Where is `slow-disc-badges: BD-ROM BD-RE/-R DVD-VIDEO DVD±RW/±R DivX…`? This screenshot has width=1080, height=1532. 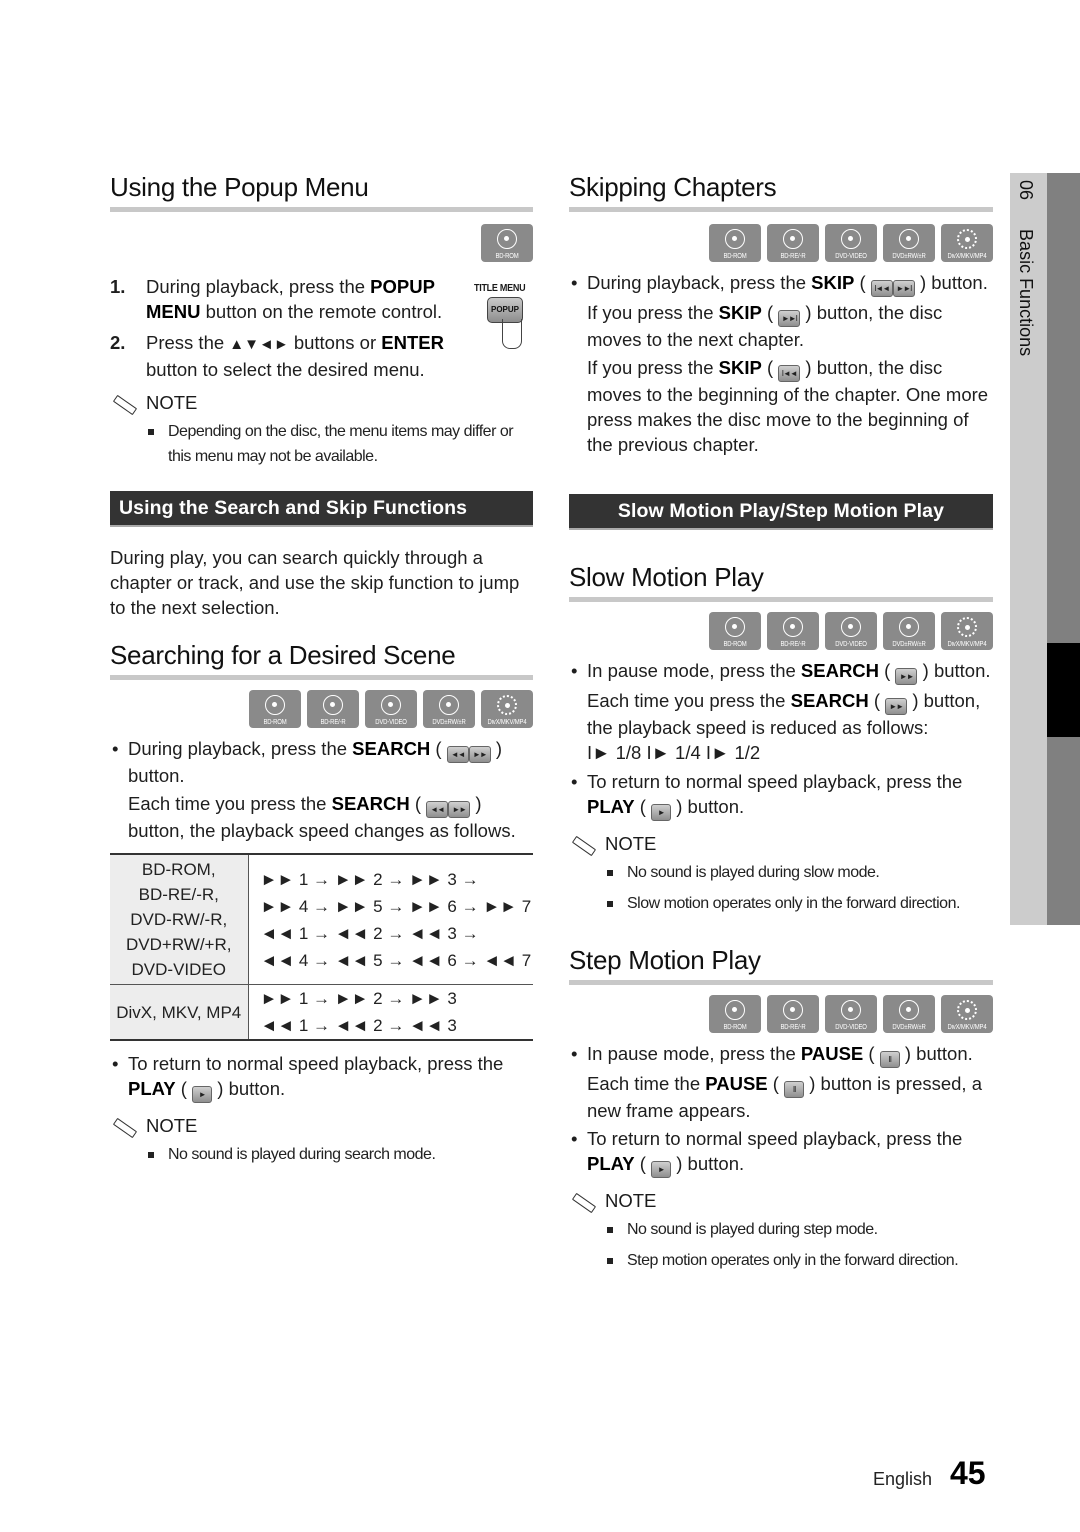
slow-disc-badges: BD-ROM BD-RE/-R DVD-VIDEO DVD±RW/±R DivX… is located at coordinates (781, 631).